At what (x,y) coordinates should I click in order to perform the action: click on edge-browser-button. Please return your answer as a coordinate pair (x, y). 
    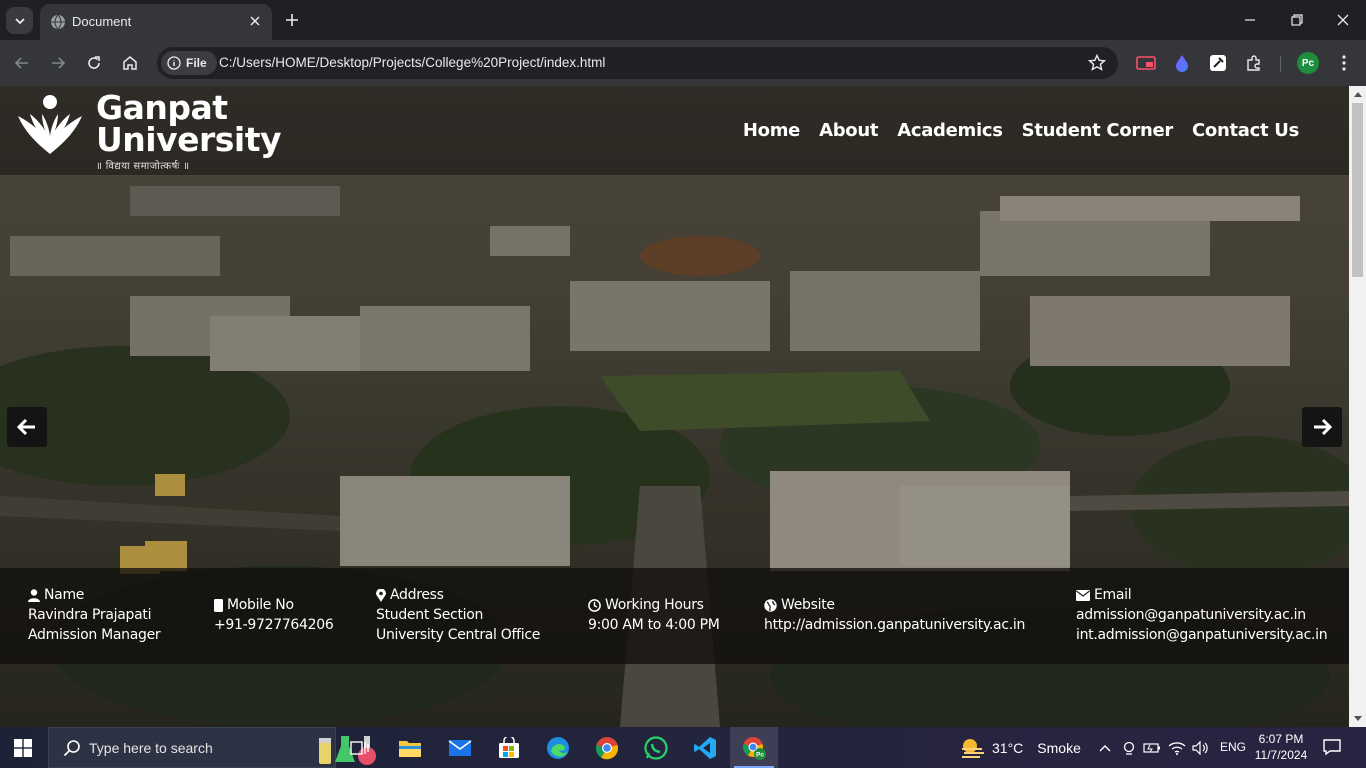
    Looking at the image, I should click on (558, 747).